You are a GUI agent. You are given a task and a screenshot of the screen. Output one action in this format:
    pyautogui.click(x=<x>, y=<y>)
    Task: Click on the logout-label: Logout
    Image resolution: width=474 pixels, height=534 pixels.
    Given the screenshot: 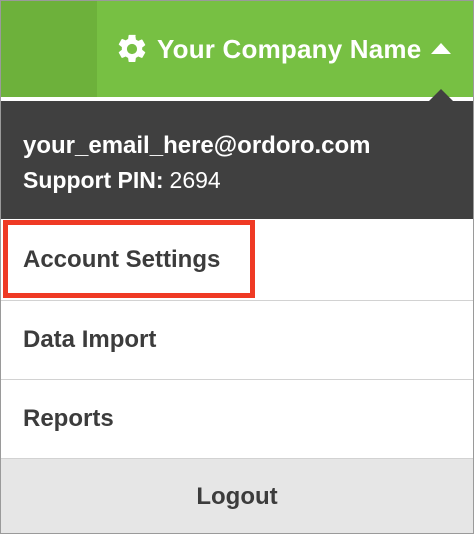 What is the action you would take?
    pyautogui.click(x=237, y=496)
    